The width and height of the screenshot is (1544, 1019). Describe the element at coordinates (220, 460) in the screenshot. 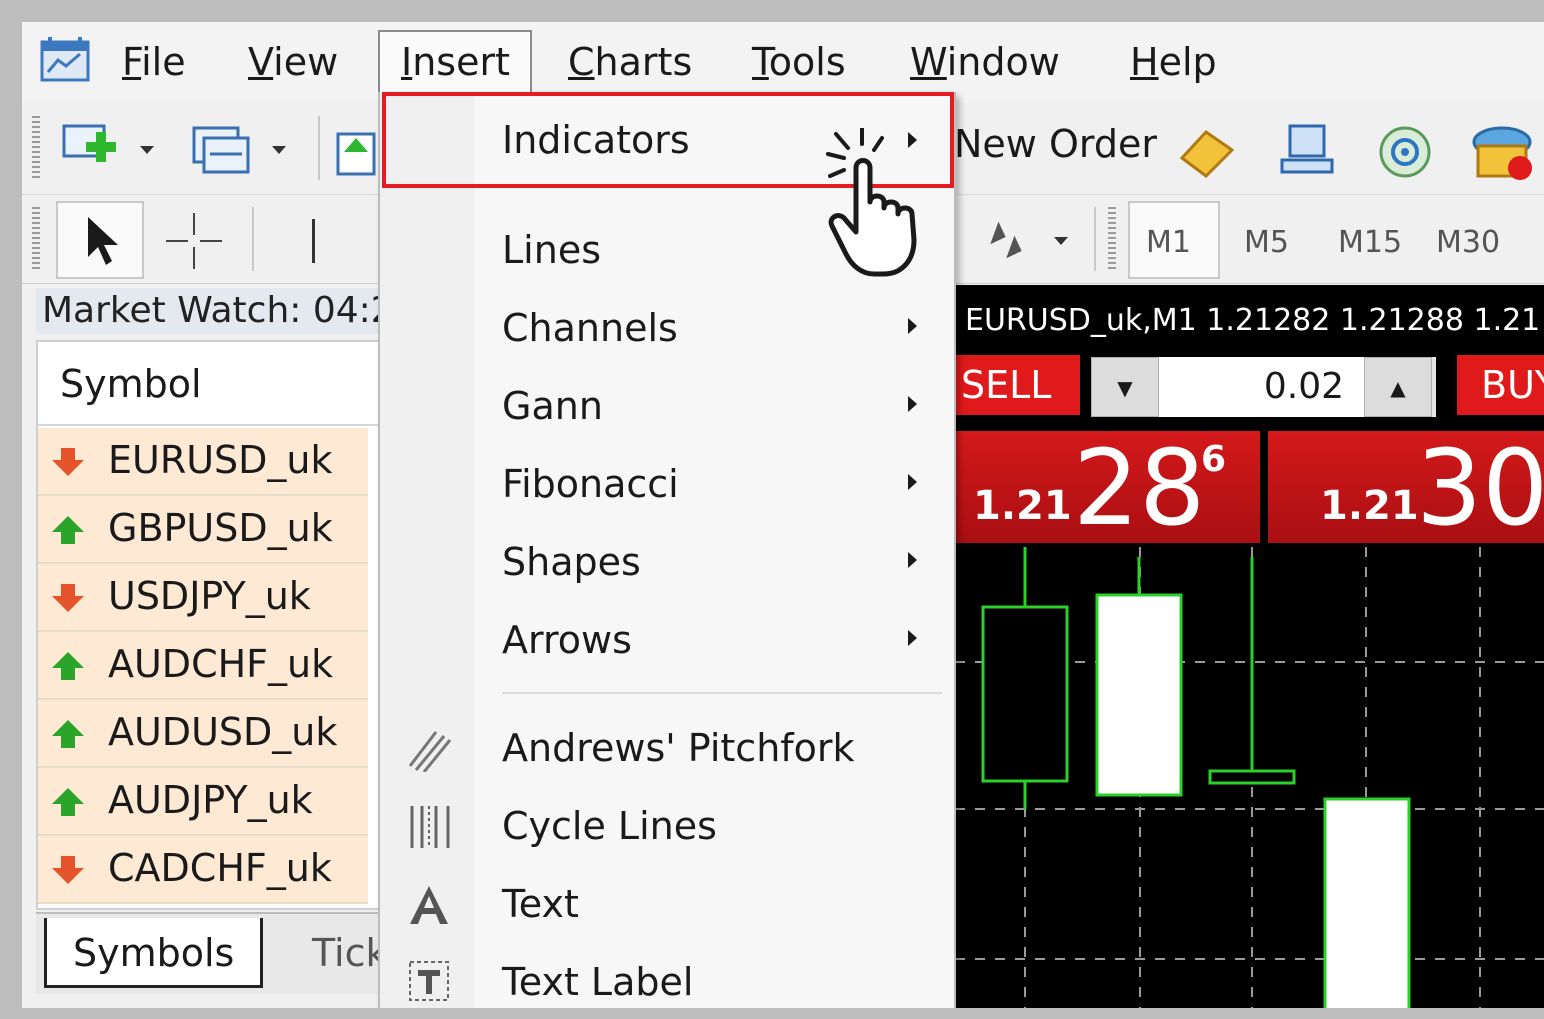

I see `symbol-name: EURUSD_uk` at that location.